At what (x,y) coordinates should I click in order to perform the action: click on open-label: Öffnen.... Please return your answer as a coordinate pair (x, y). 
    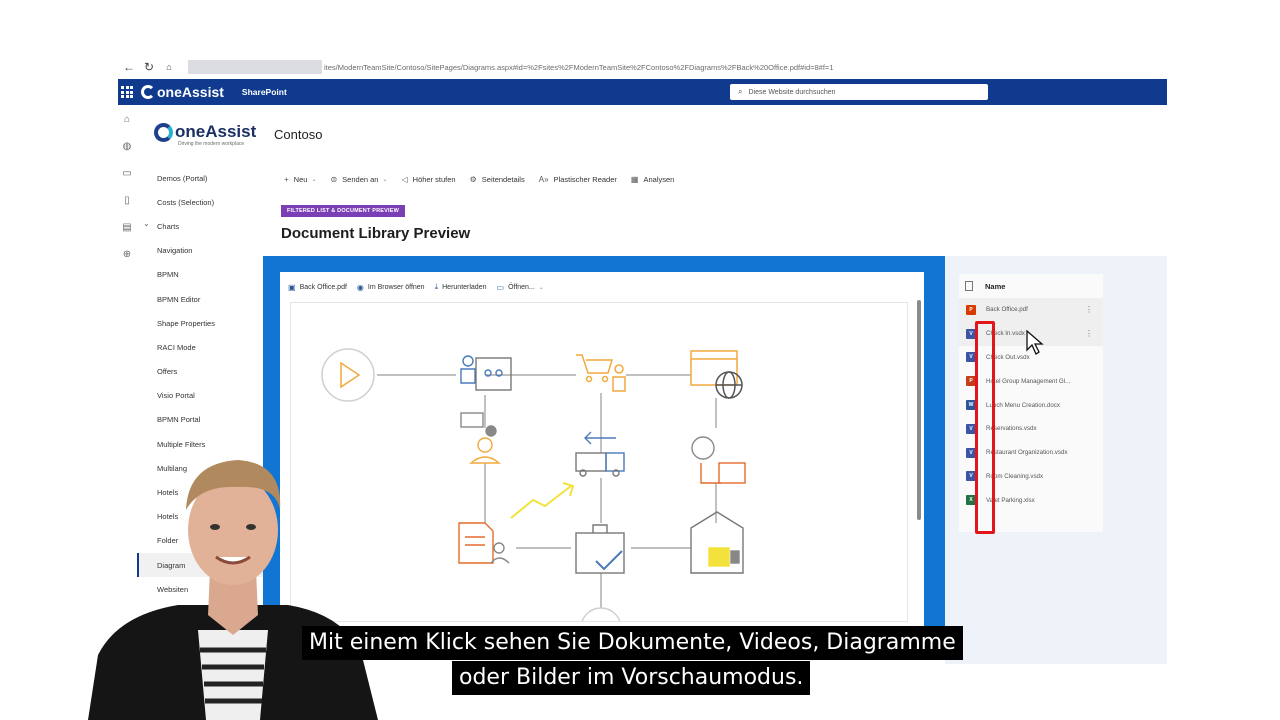
    Looking at the image, I should click on (521, 287).